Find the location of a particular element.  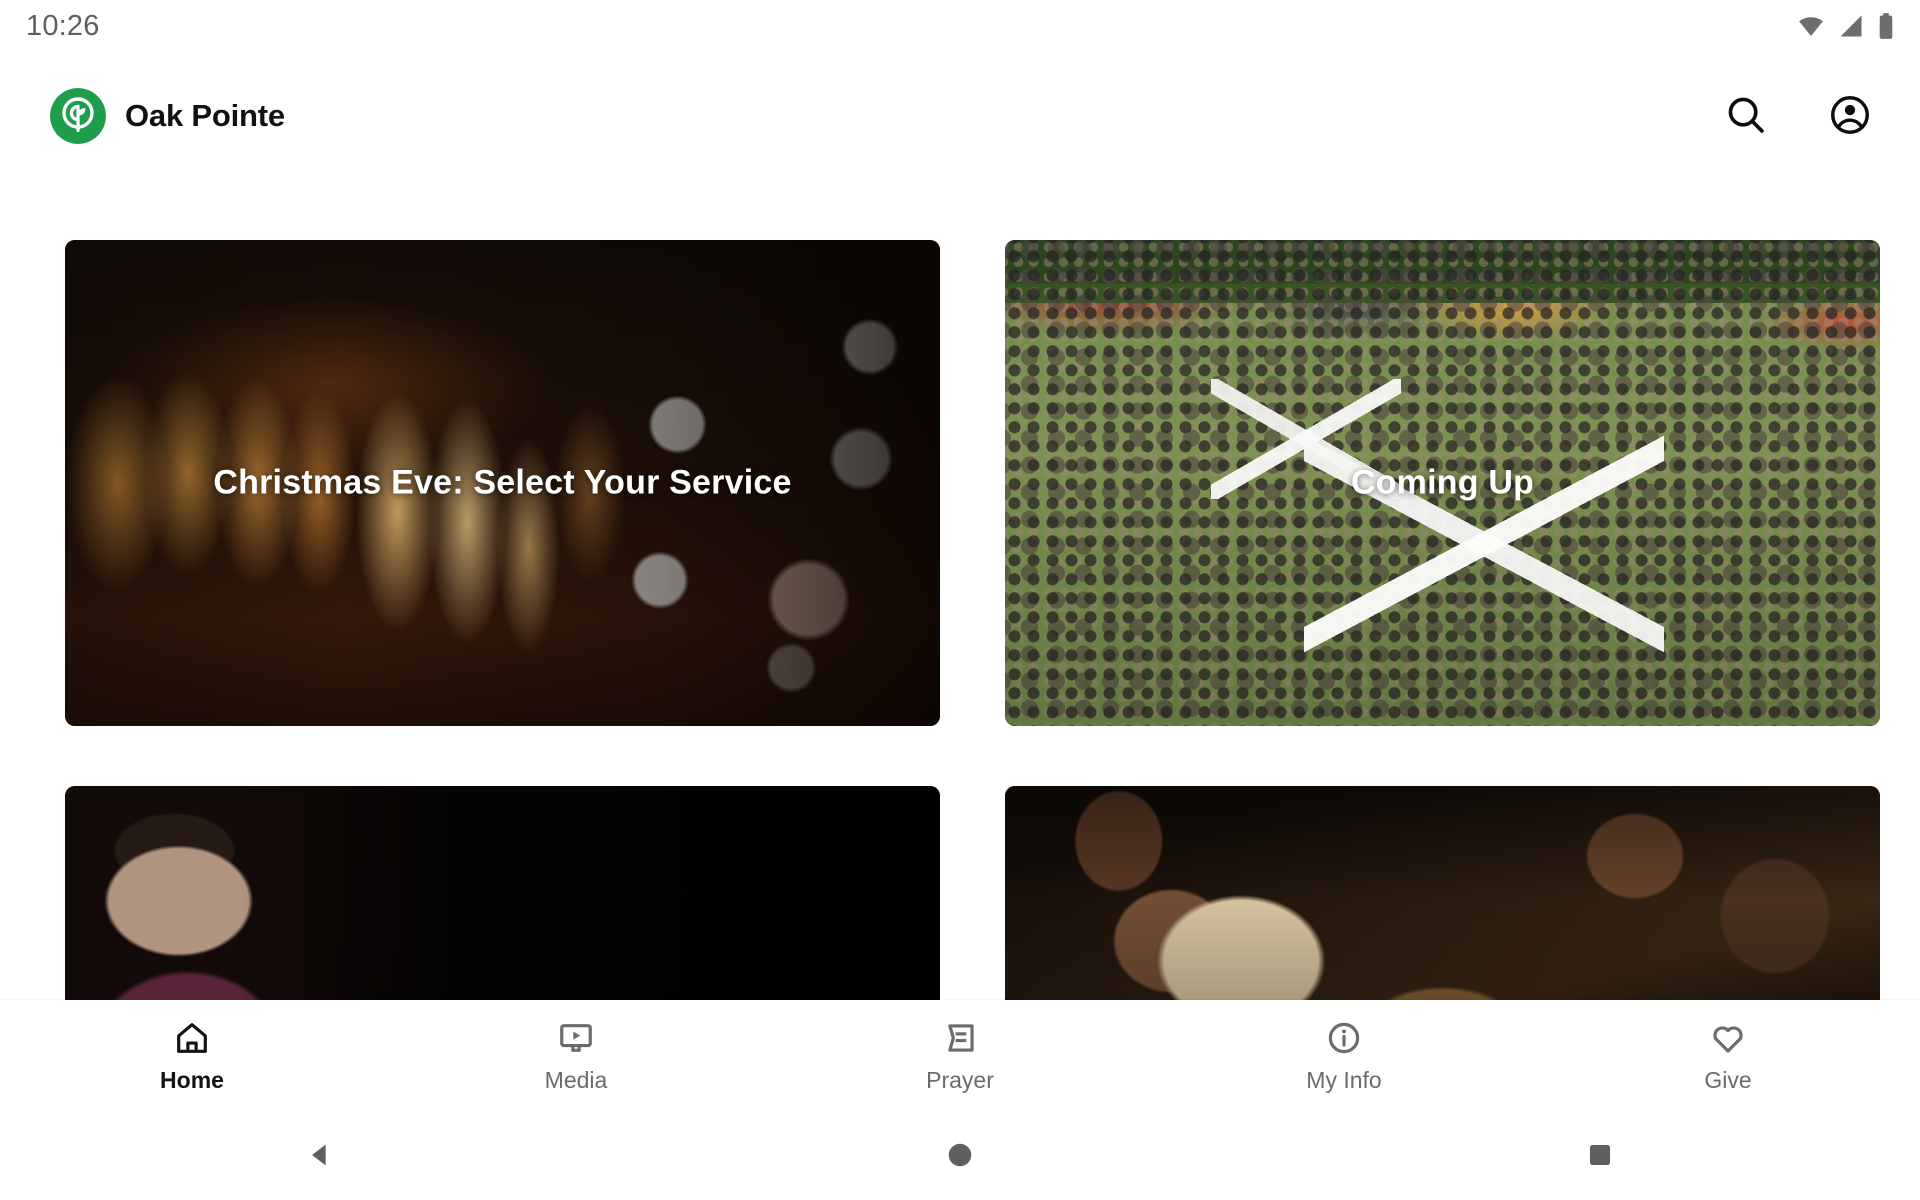

heart-icon is located at coordinates (1728, 1038).